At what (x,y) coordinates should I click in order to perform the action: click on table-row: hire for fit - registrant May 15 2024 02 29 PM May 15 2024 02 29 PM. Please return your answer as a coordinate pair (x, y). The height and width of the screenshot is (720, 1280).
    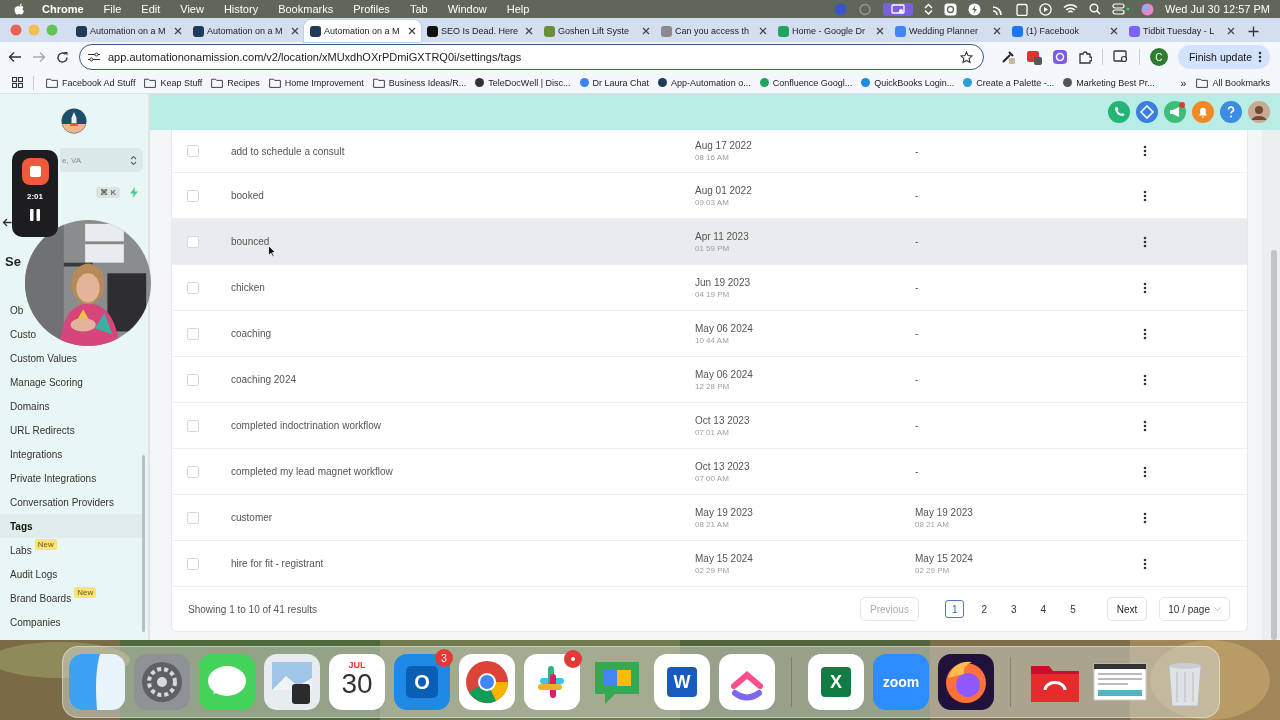
    Looking at the image, I should click on (709, 564).